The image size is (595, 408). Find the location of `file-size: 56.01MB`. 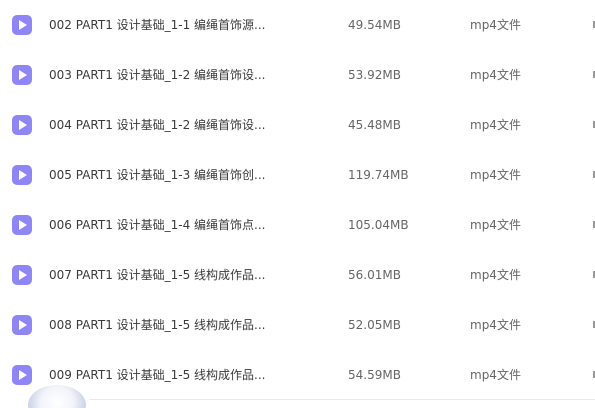

file-size: 56.01MB is located at coordinates (374, 275).